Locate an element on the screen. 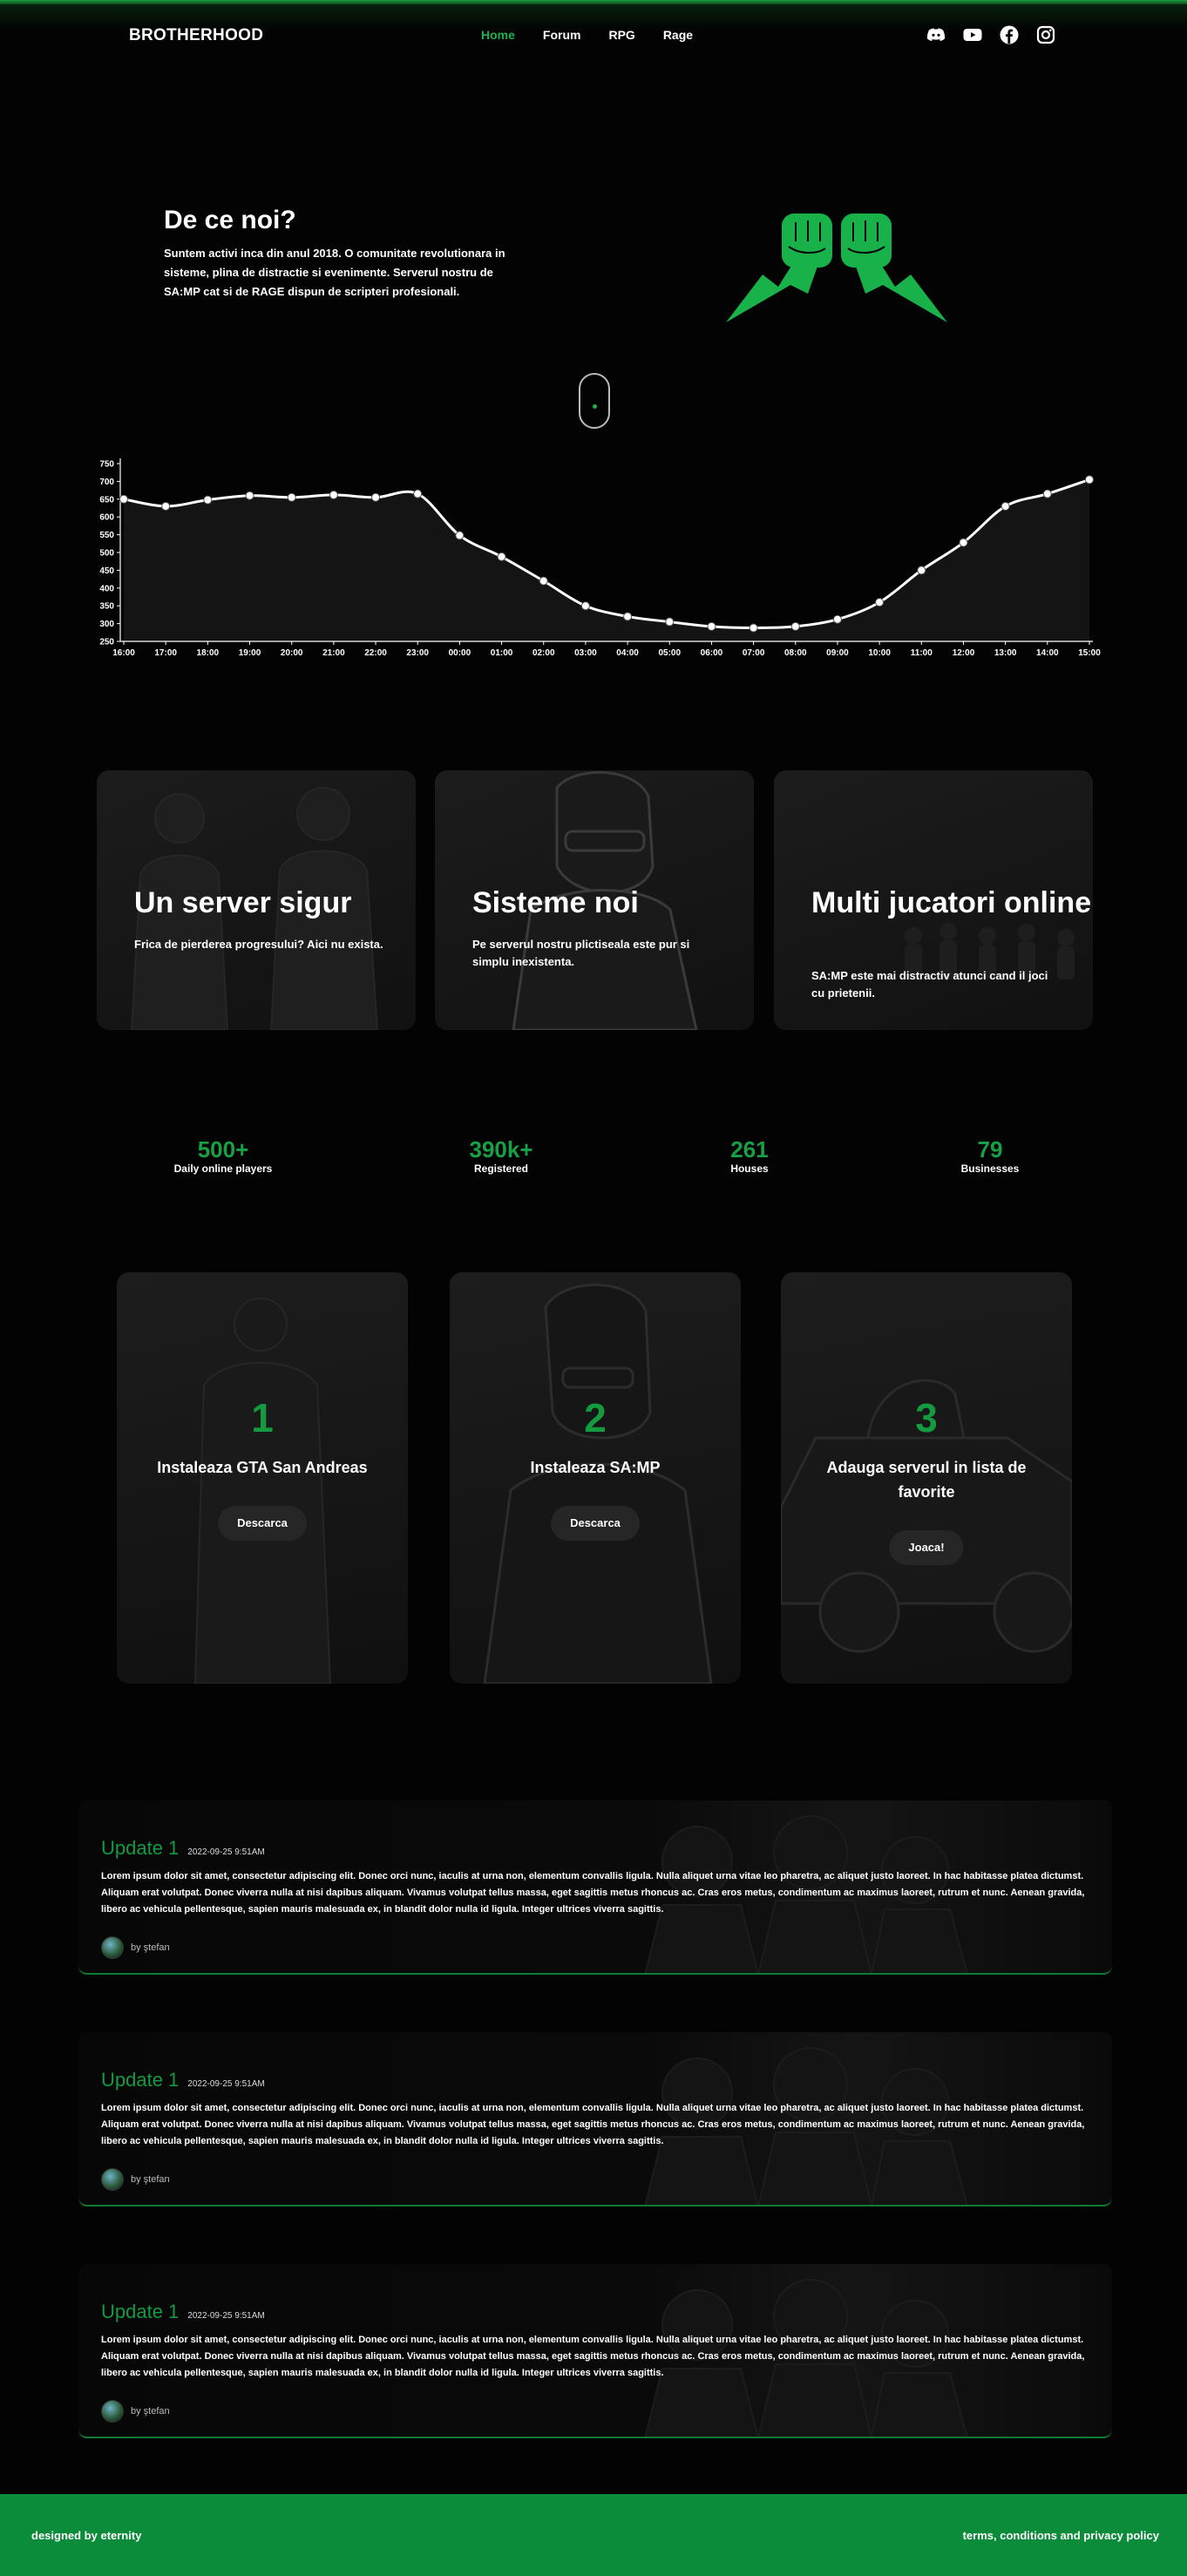 This screenshot has width=1187, height=2576. feature-title: Multi jucatori online is located at coordinates (951, 902).